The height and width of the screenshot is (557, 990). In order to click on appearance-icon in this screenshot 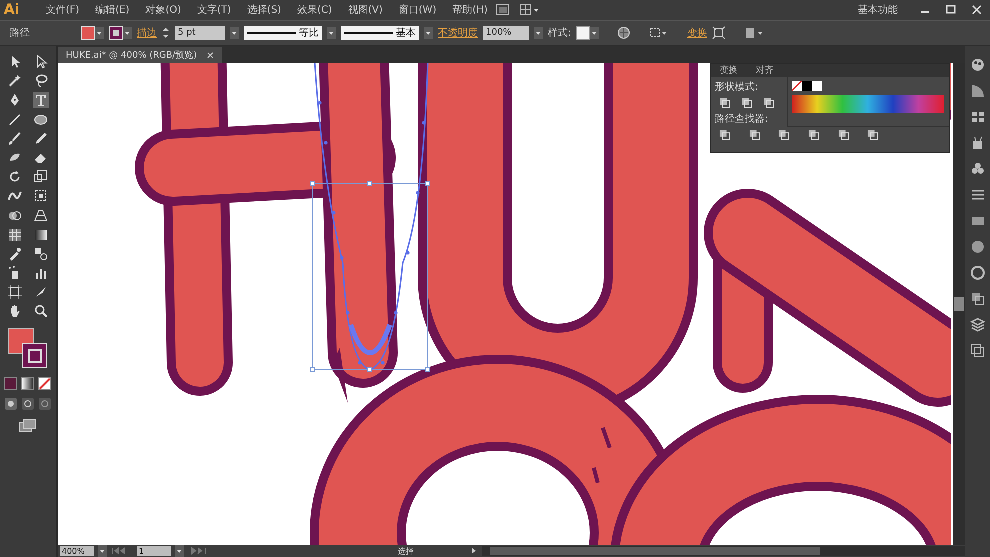, I will do `click(977, 273)`.